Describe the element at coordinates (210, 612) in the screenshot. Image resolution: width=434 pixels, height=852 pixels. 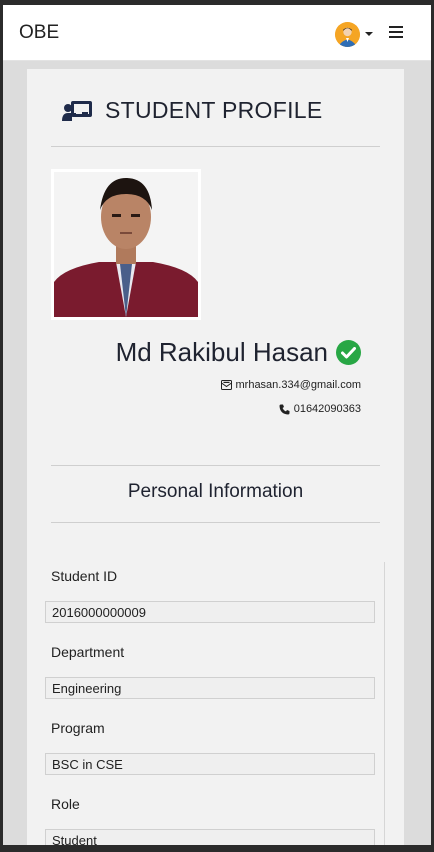
I see `student-id-field: 2016000000009` at that location.